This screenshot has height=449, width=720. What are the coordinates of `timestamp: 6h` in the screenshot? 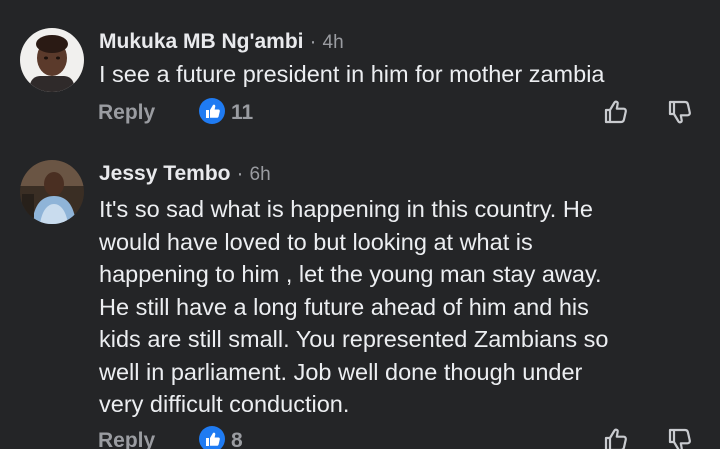 It's located at (260, 175).